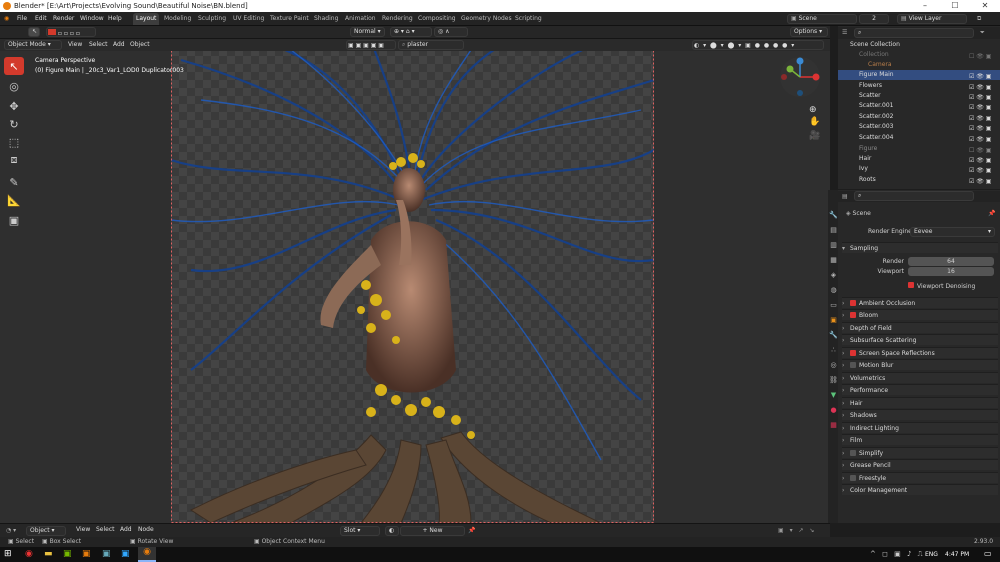 This screenshot has height=562, width=1000. I want to click on physics-tab-icon: ◎, so click(833, 365).